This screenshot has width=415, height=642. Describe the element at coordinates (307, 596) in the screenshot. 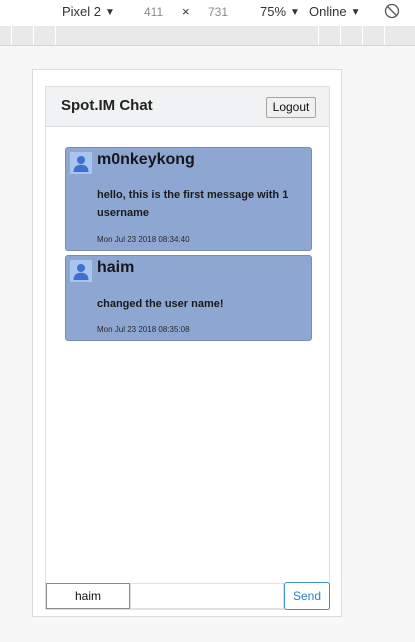

I see `send-button: Send` at that location.